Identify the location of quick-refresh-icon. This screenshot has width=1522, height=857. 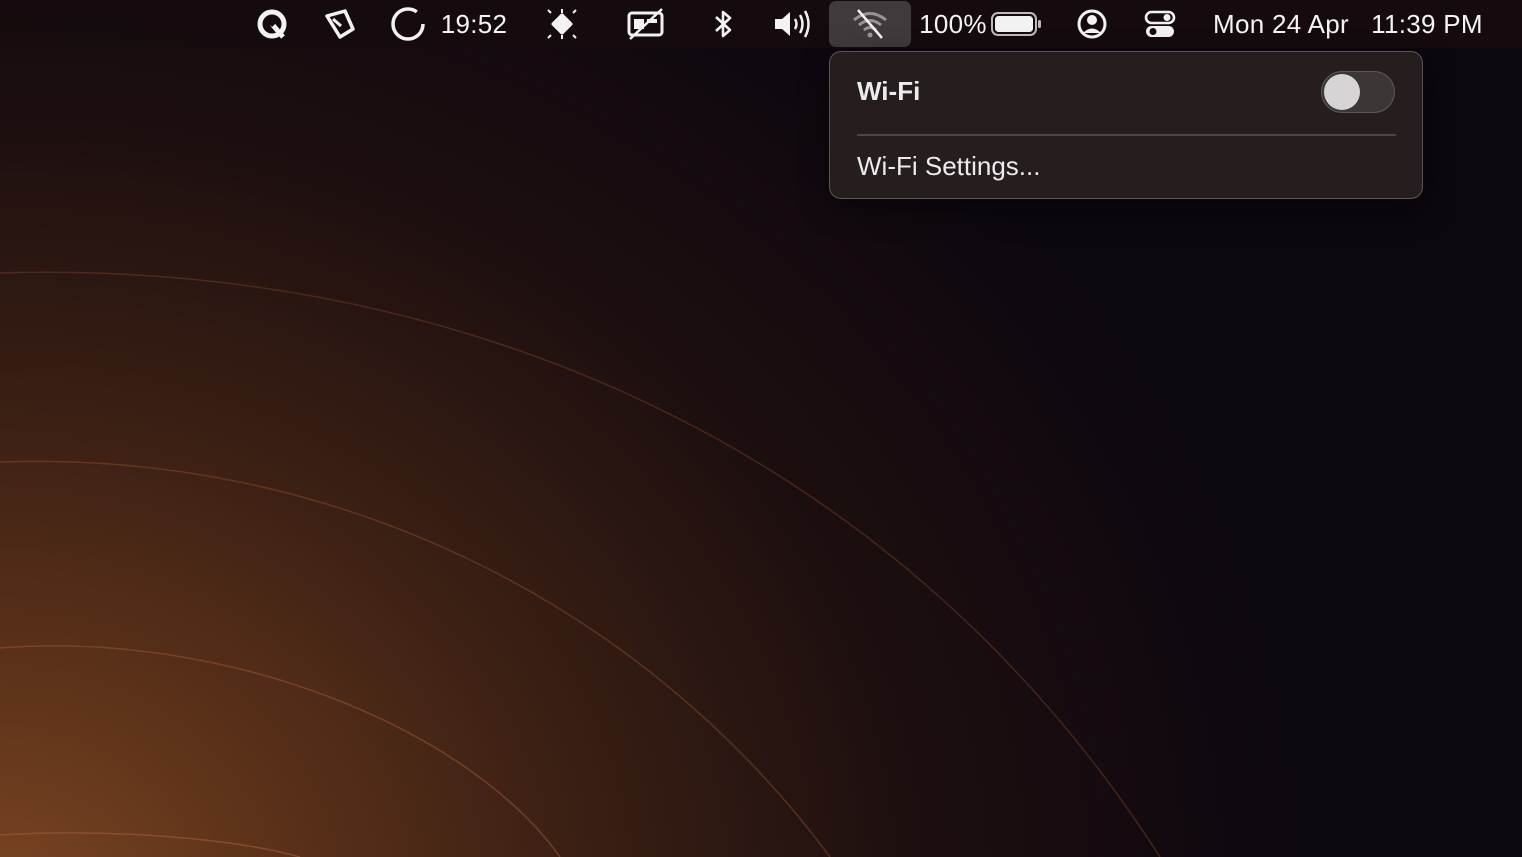
(272, 24).